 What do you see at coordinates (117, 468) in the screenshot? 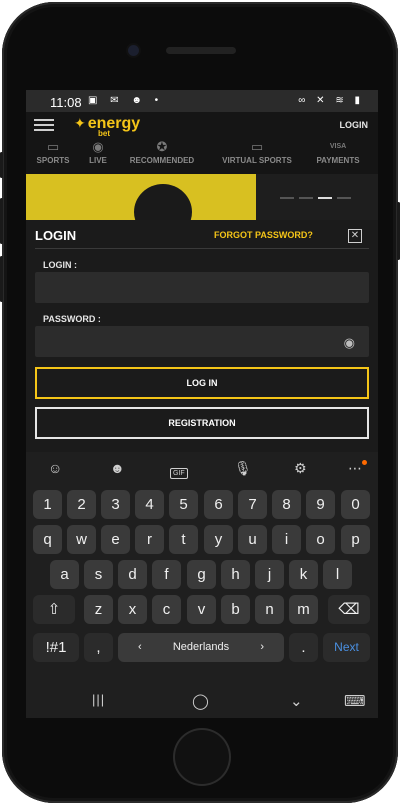
I see `sticker-icon: ☻` at bounding box center [117, 468].